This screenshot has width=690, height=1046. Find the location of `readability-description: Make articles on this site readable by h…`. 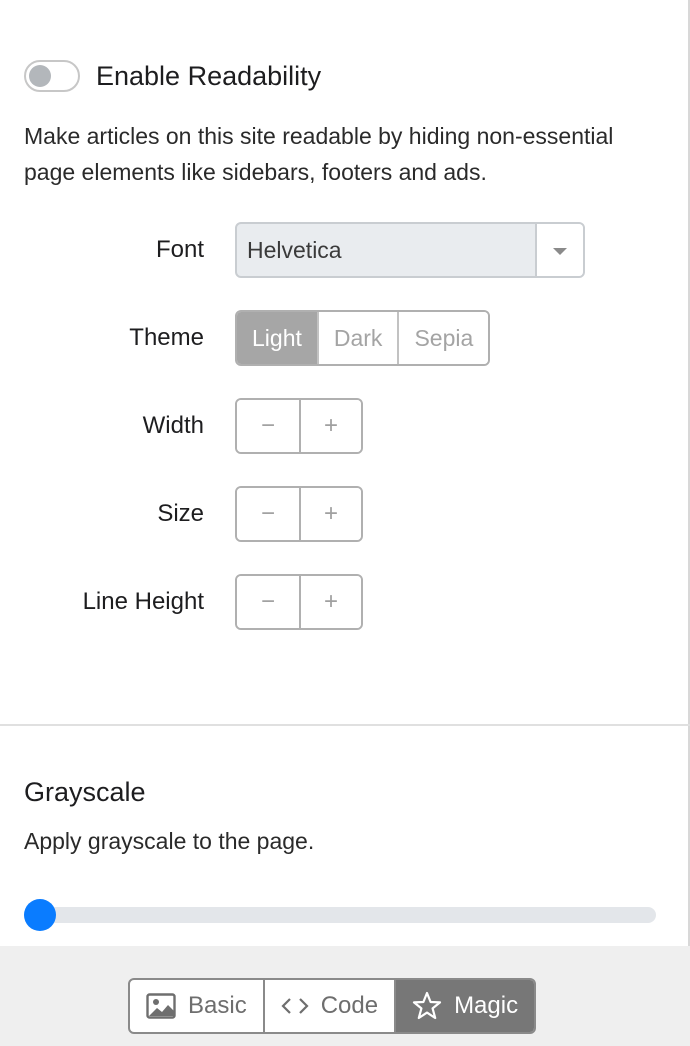

readability-description: Make articles on this site readable by h… is located at coordinates (319, 154).